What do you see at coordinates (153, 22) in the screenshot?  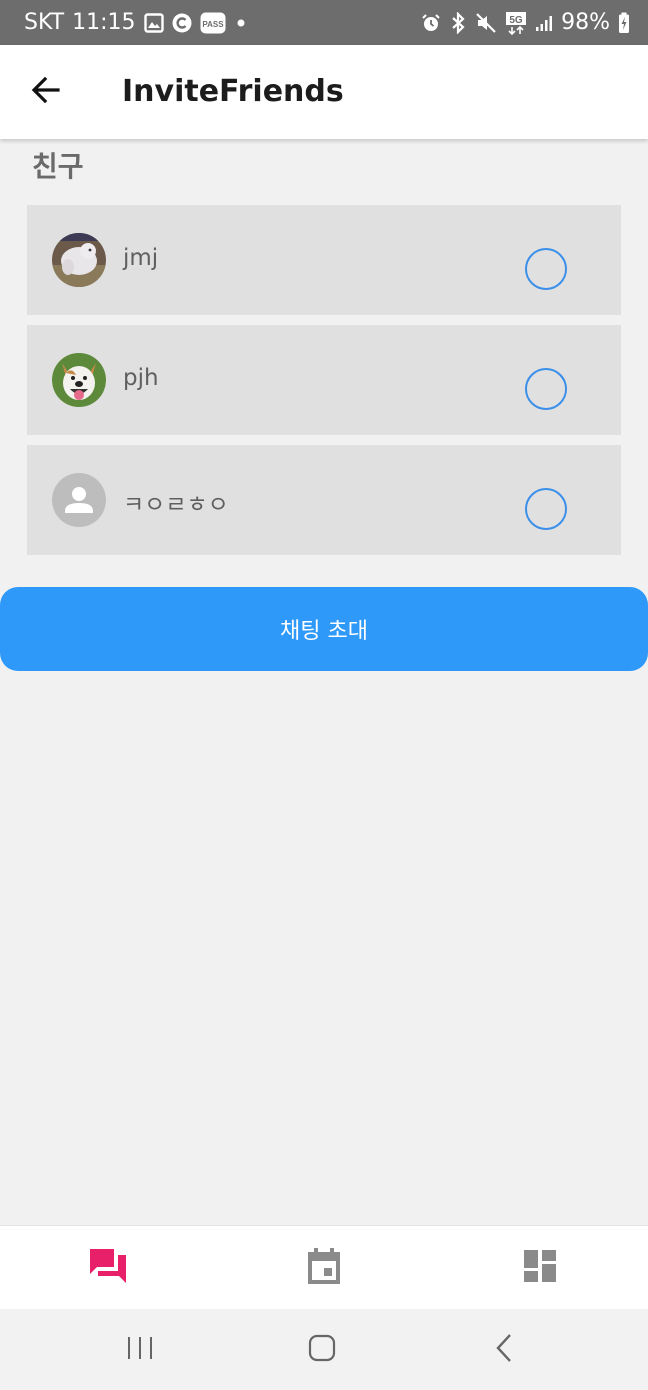 I see `image-icon` at bounding box center [153, 22].